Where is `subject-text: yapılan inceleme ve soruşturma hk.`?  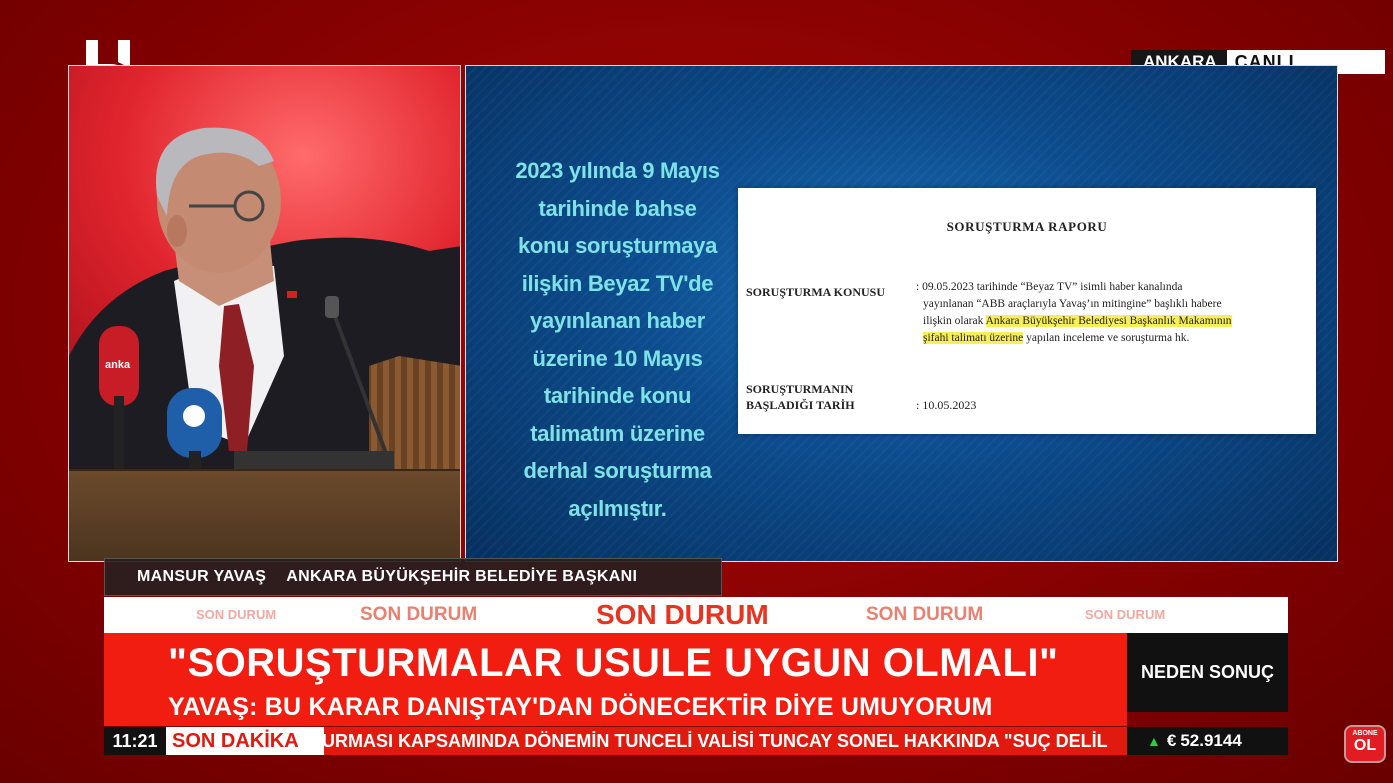
subject-text: yapılan inceleme ve soruşturma hk. is located at coordinates (1106, 338).